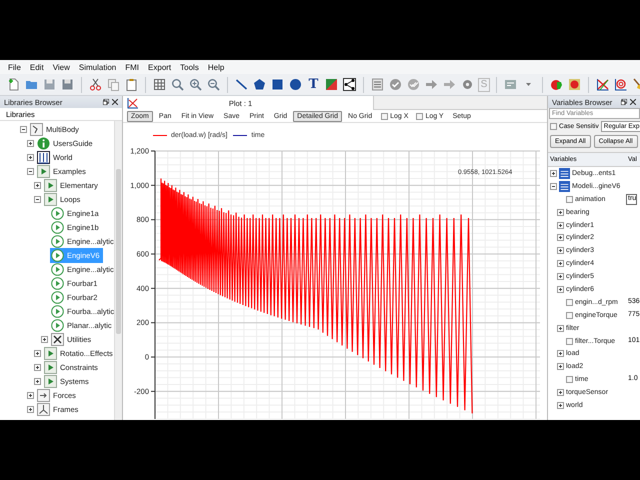 Image resolution: width=640 pixels, height=480 pixels. Describe the element at coordinates (160, 67) in the screenshot. I see `menu-item: Export` at that location.